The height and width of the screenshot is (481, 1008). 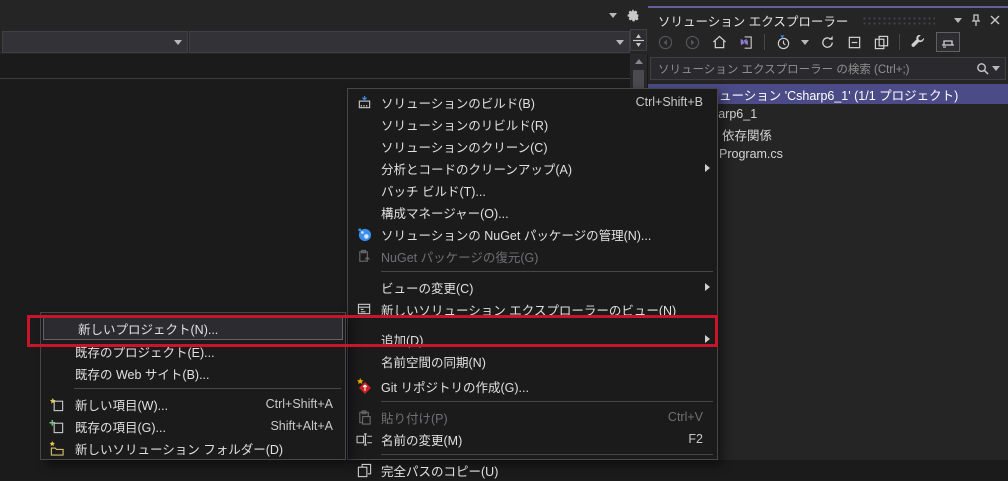 What do you see at coordinates (95, 42) in the screenshot?
I see `nav-dropdown-project` at bounding box center [95, 42].